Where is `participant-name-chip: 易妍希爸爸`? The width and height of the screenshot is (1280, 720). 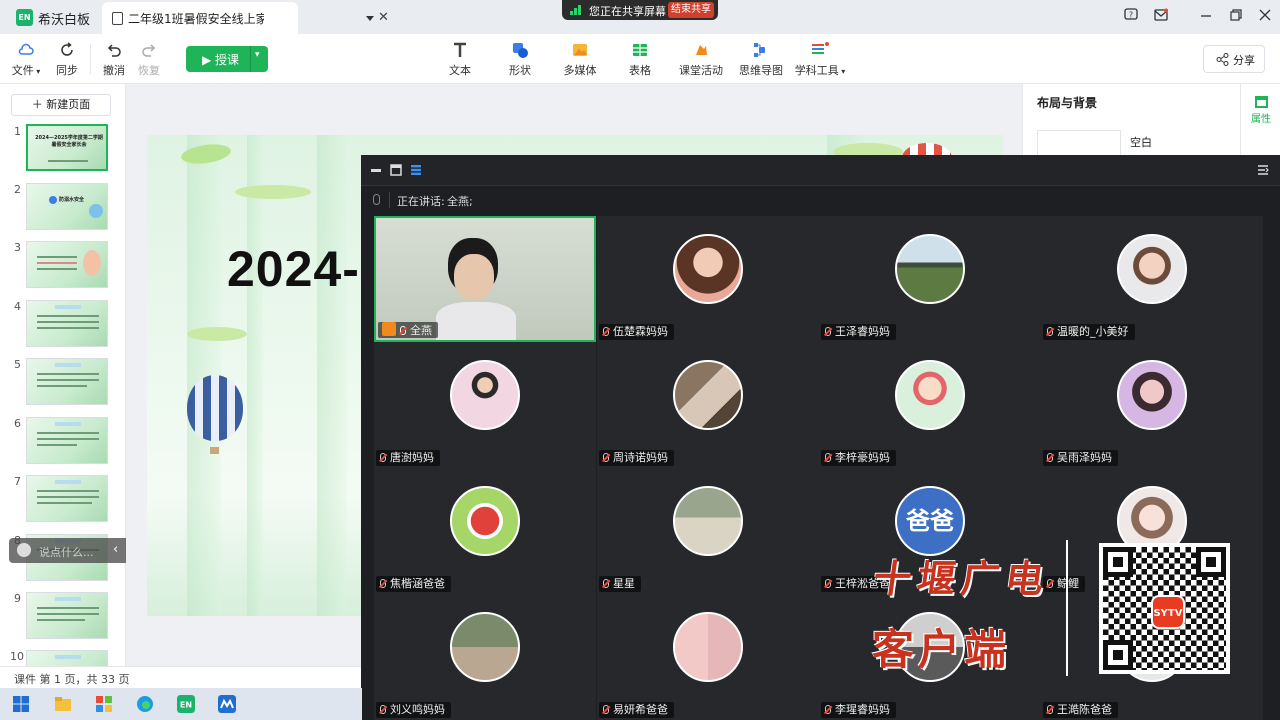
participant-name-chip: 易妍希爸爸 is located at coordinates (636, 710).